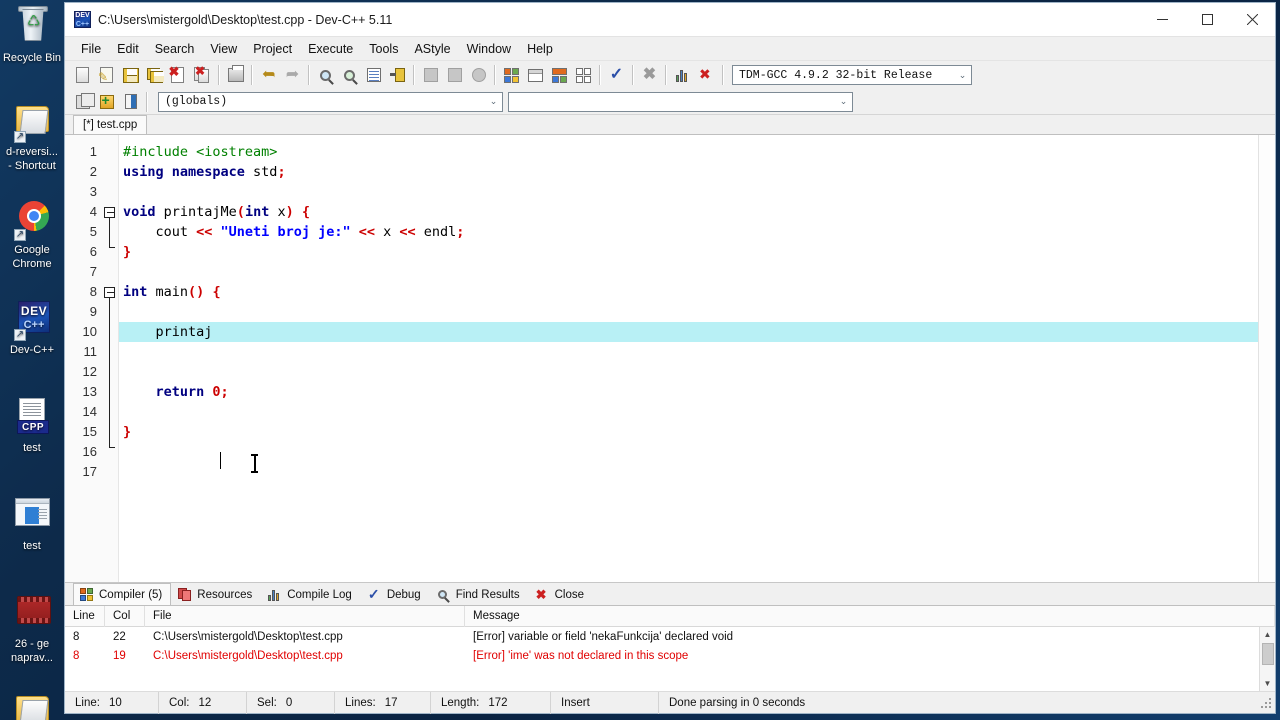 The width and height of the screenshot is (1280, 720). What do you see at coordinates (349, 75) in the screenshot?
I see `replace-button` at bounding box center [349, 75].